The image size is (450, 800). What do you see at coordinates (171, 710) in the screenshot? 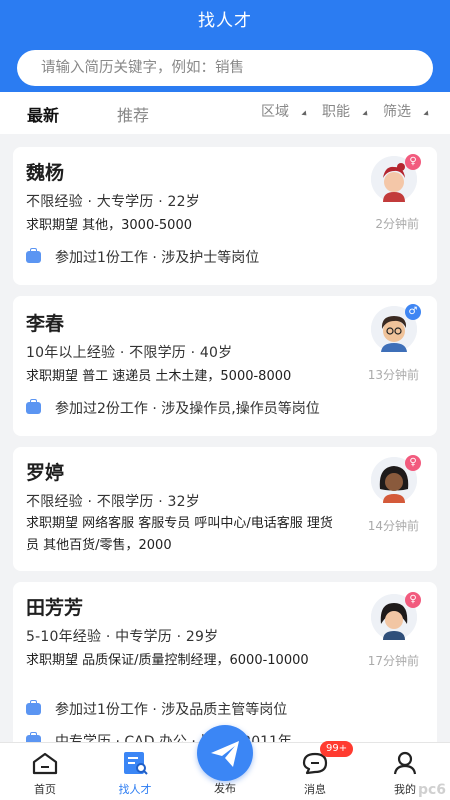
I see `work-experience-text: 参加过1份工作 · 涉及品质主管等岗位` at bounding box center [171, 710].